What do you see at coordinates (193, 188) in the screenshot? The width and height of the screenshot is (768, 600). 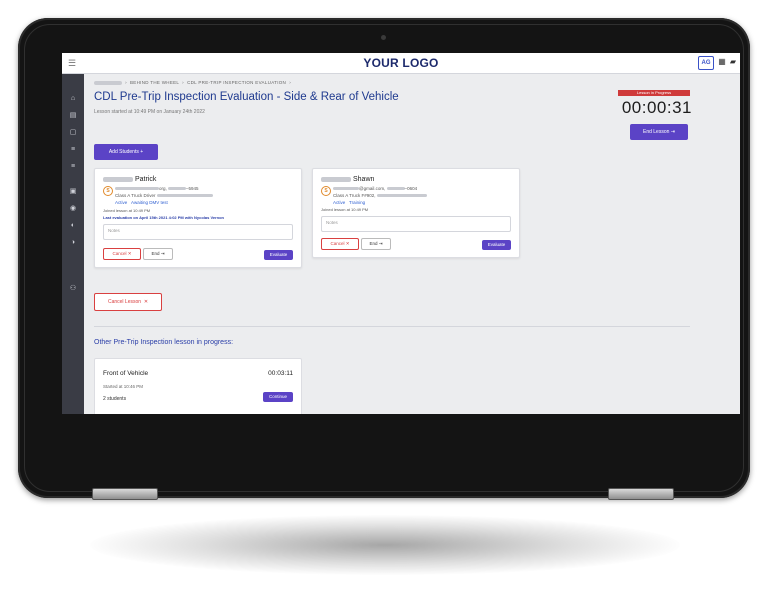 I see `phone-suffix: 5945` at bounding box center [193, 188].